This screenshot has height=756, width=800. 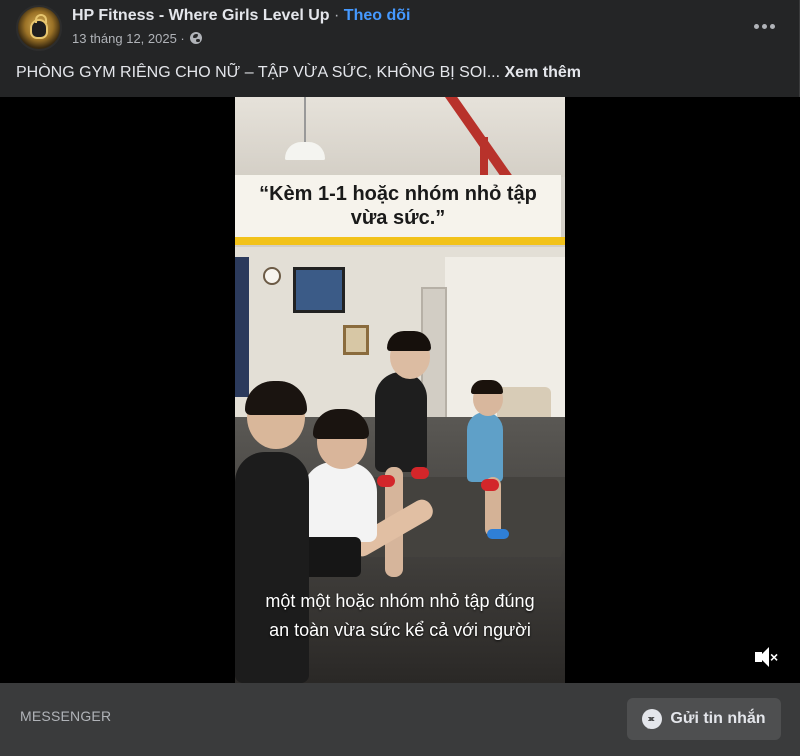 What do you see at coordinates (196, 38) in the screenshot?
I see `globe-icon` at bounding box center [196, 38].